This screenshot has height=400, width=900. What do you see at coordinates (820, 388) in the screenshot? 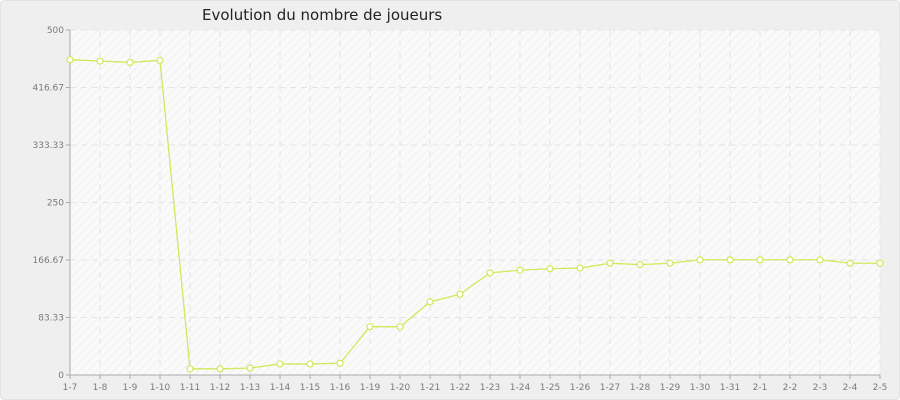
I see `x-tick-label: 2-3` at bounding box center [820, 388].